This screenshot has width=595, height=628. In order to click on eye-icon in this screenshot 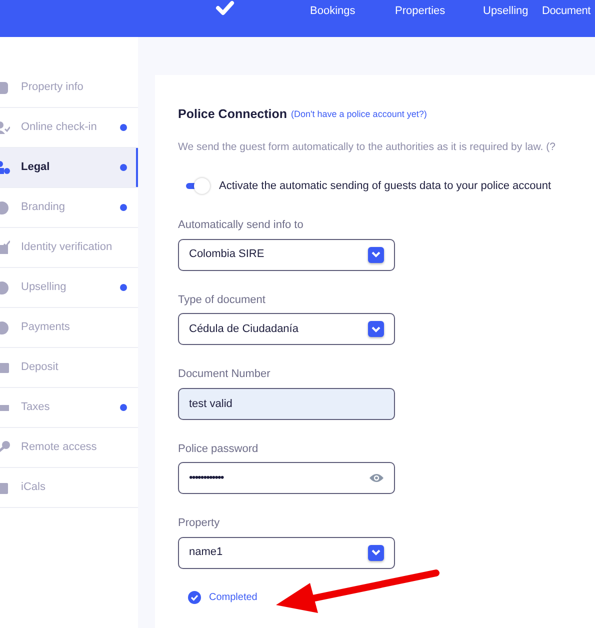, I will do `click(376, 478)`.